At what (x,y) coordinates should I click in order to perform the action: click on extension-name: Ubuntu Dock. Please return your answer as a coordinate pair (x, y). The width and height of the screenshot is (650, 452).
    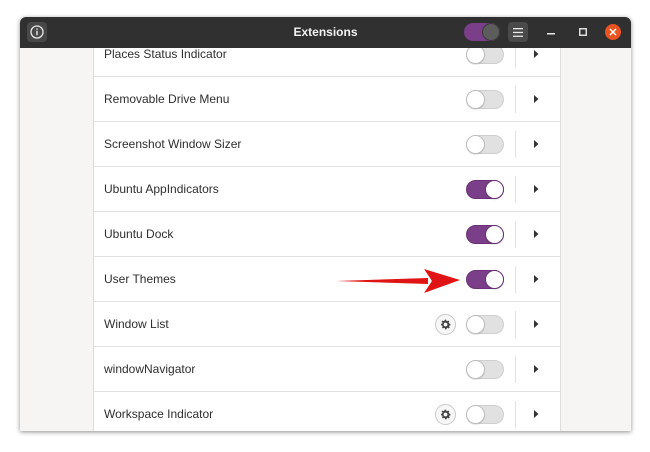
    Looking at the image, I should click on (139, 234).